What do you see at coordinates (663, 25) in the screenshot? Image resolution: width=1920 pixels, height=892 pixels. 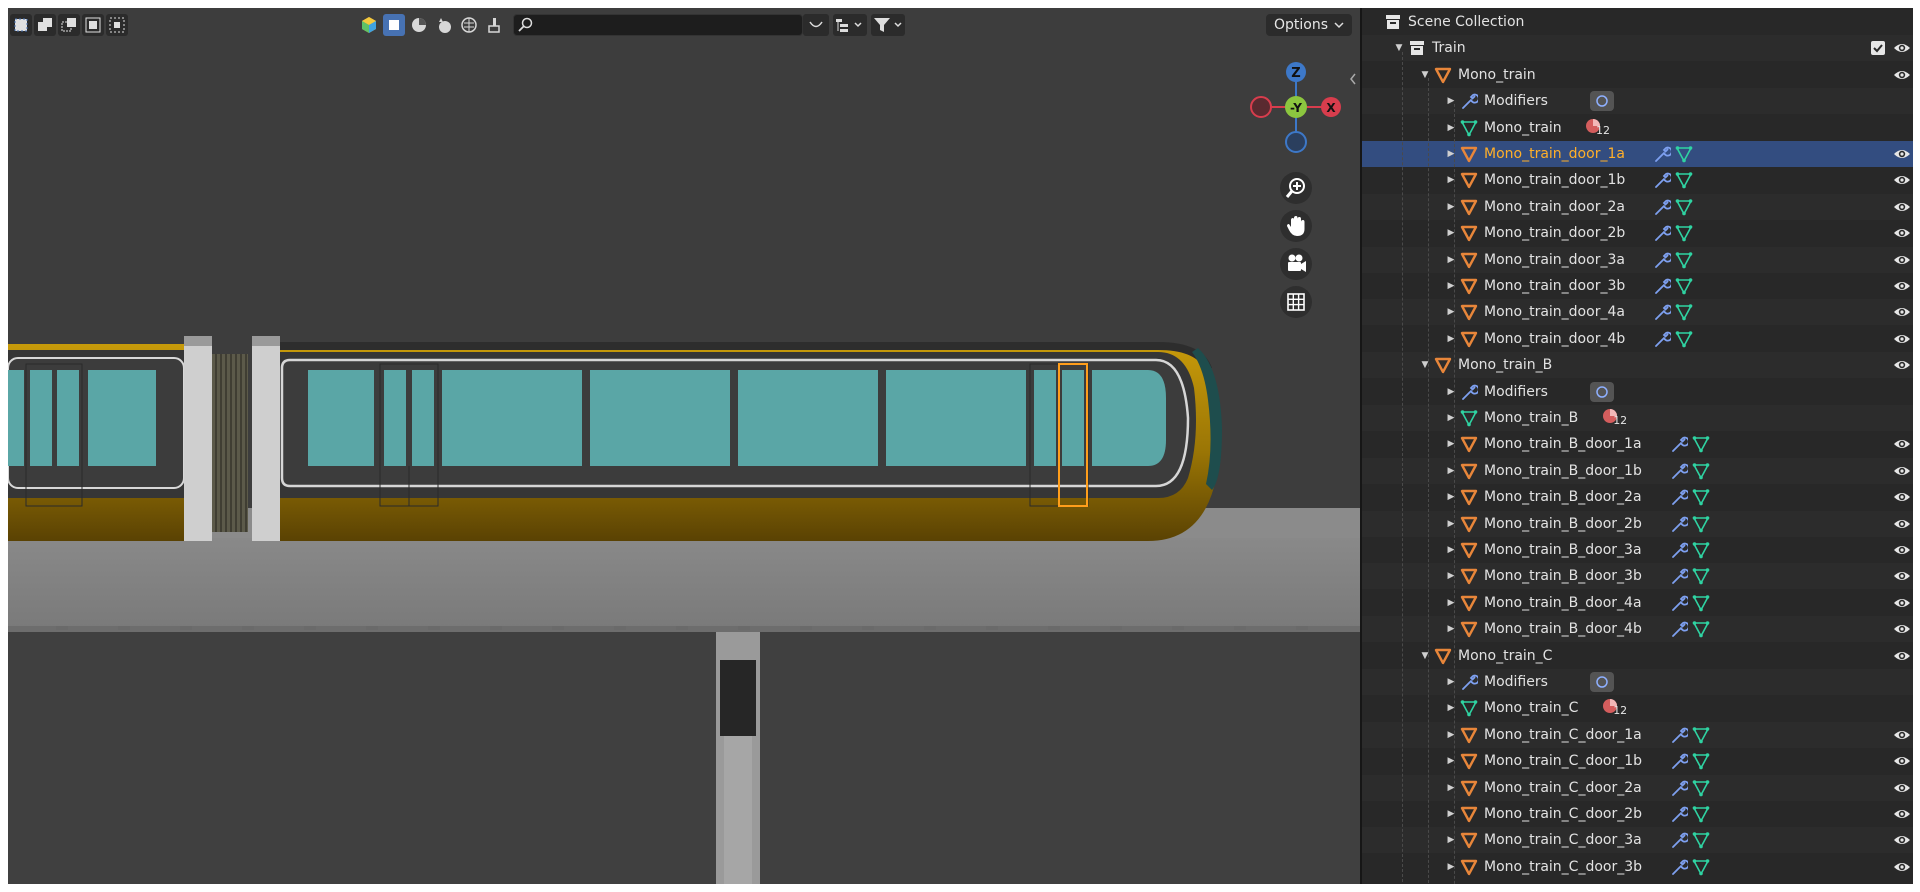 I see `search-input` at bounding box center [663, 25].